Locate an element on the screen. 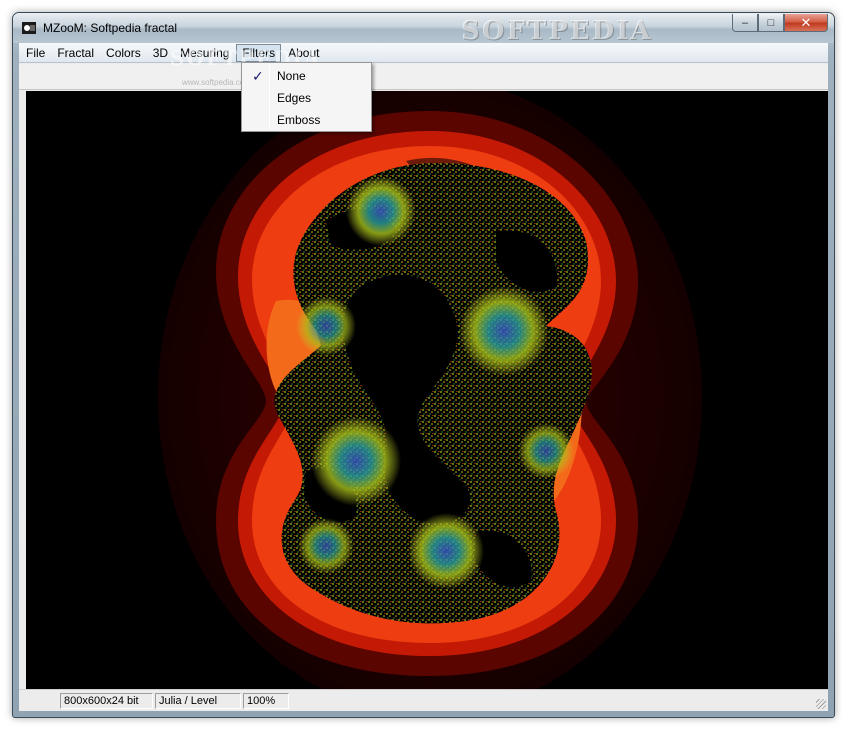 This screenshot has height=738, width=856. minimize-button: – is located at coordinates (745, 23).